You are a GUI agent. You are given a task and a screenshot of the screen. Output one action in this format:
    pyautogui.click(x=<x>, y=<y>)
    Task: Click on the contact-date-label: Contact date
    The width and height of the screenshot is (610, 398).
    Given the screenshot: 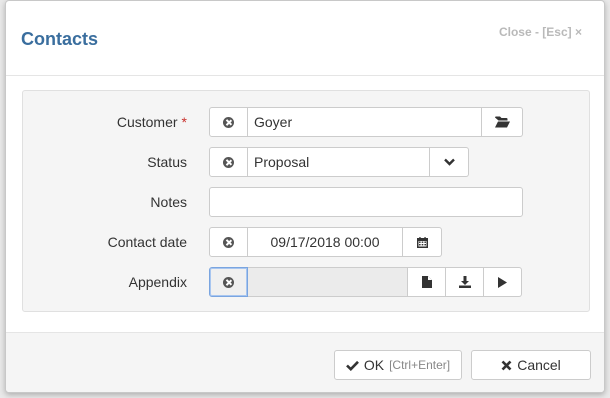 What is the action you would take?
    pyautogui.click(x=147, y=242)
    